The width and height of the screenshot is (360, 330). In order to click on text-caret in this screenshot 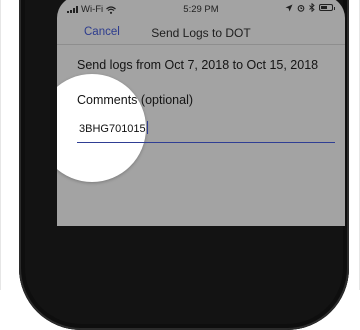, I will do `click(147, 127)`.